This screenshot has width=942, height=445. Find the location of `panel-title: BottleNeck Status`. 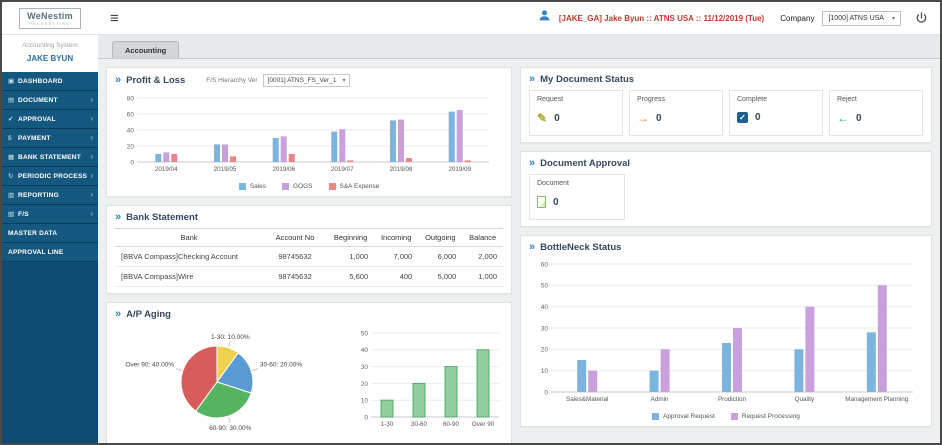

panel-title: BottleNeck Status is located at coordinates (581, 247).